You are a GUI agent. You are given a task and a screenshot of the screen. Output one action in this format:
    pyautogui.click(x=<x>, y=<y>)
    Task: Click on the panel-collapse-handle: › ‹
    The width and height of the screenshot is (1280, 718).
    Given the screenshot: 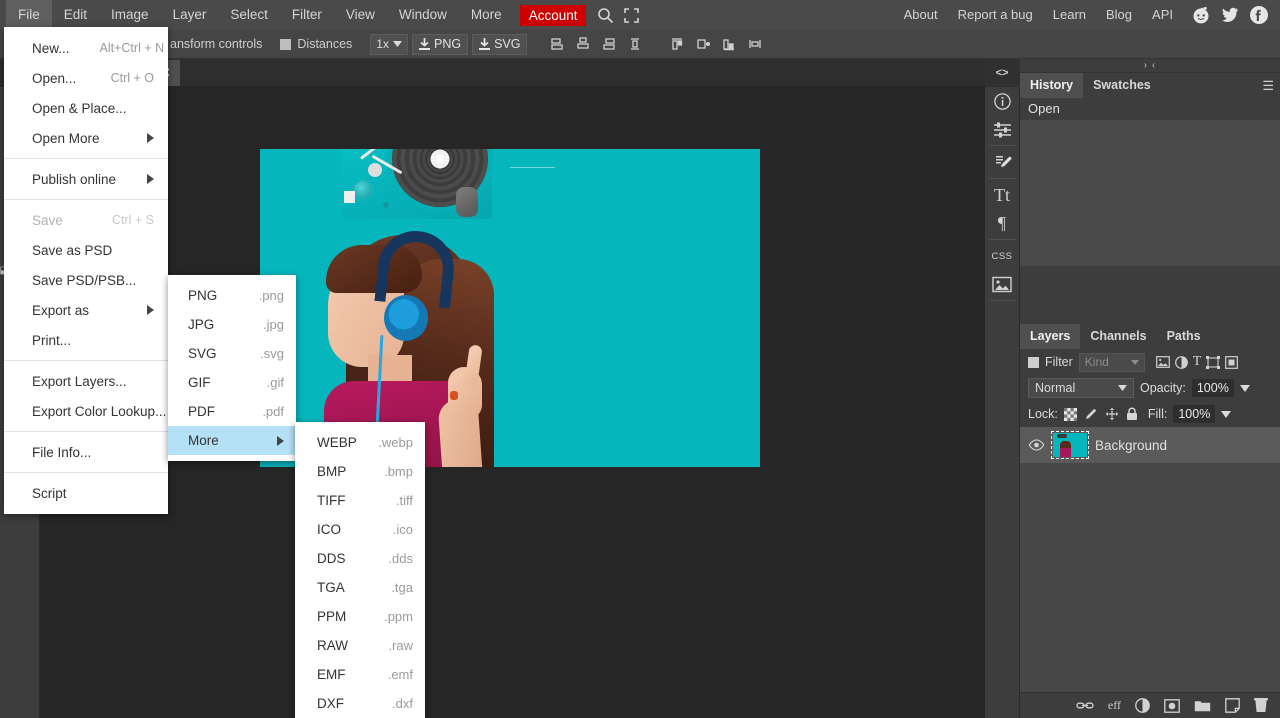 What is the action you would take?
    pyautogui.click(x=1150, y=66)
    